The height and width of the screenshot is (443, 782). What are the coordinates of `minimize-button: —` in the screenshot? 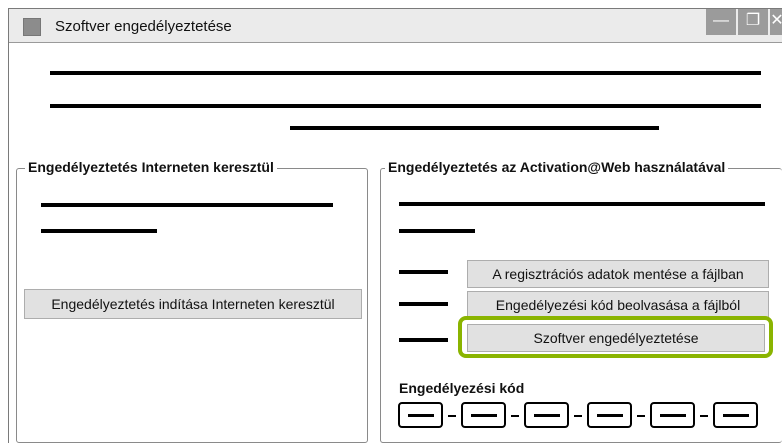 It's located at (721, 22).